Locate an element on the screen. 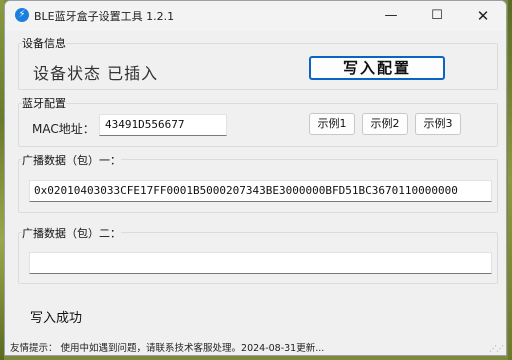 Image resolution: width=512 pixels, height=360 pixels. example-2-button: 示例2 is located at coordinates (385, 124).